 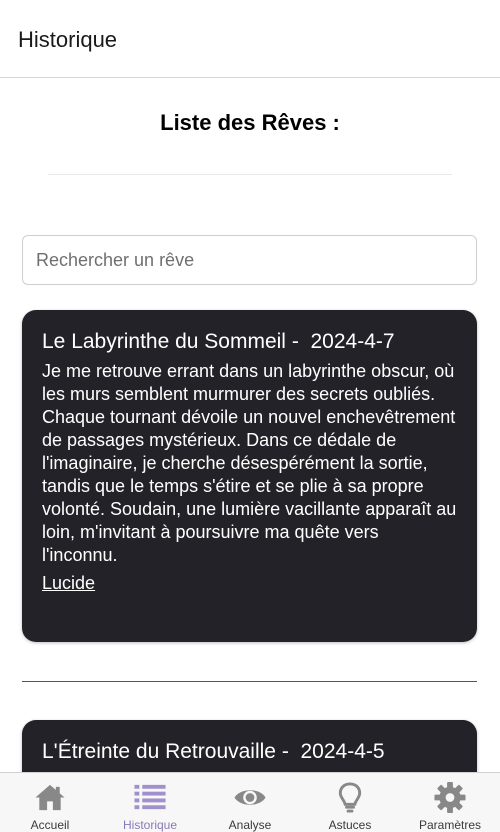 I want to click on heading-divider, so click(x=250, y=174).